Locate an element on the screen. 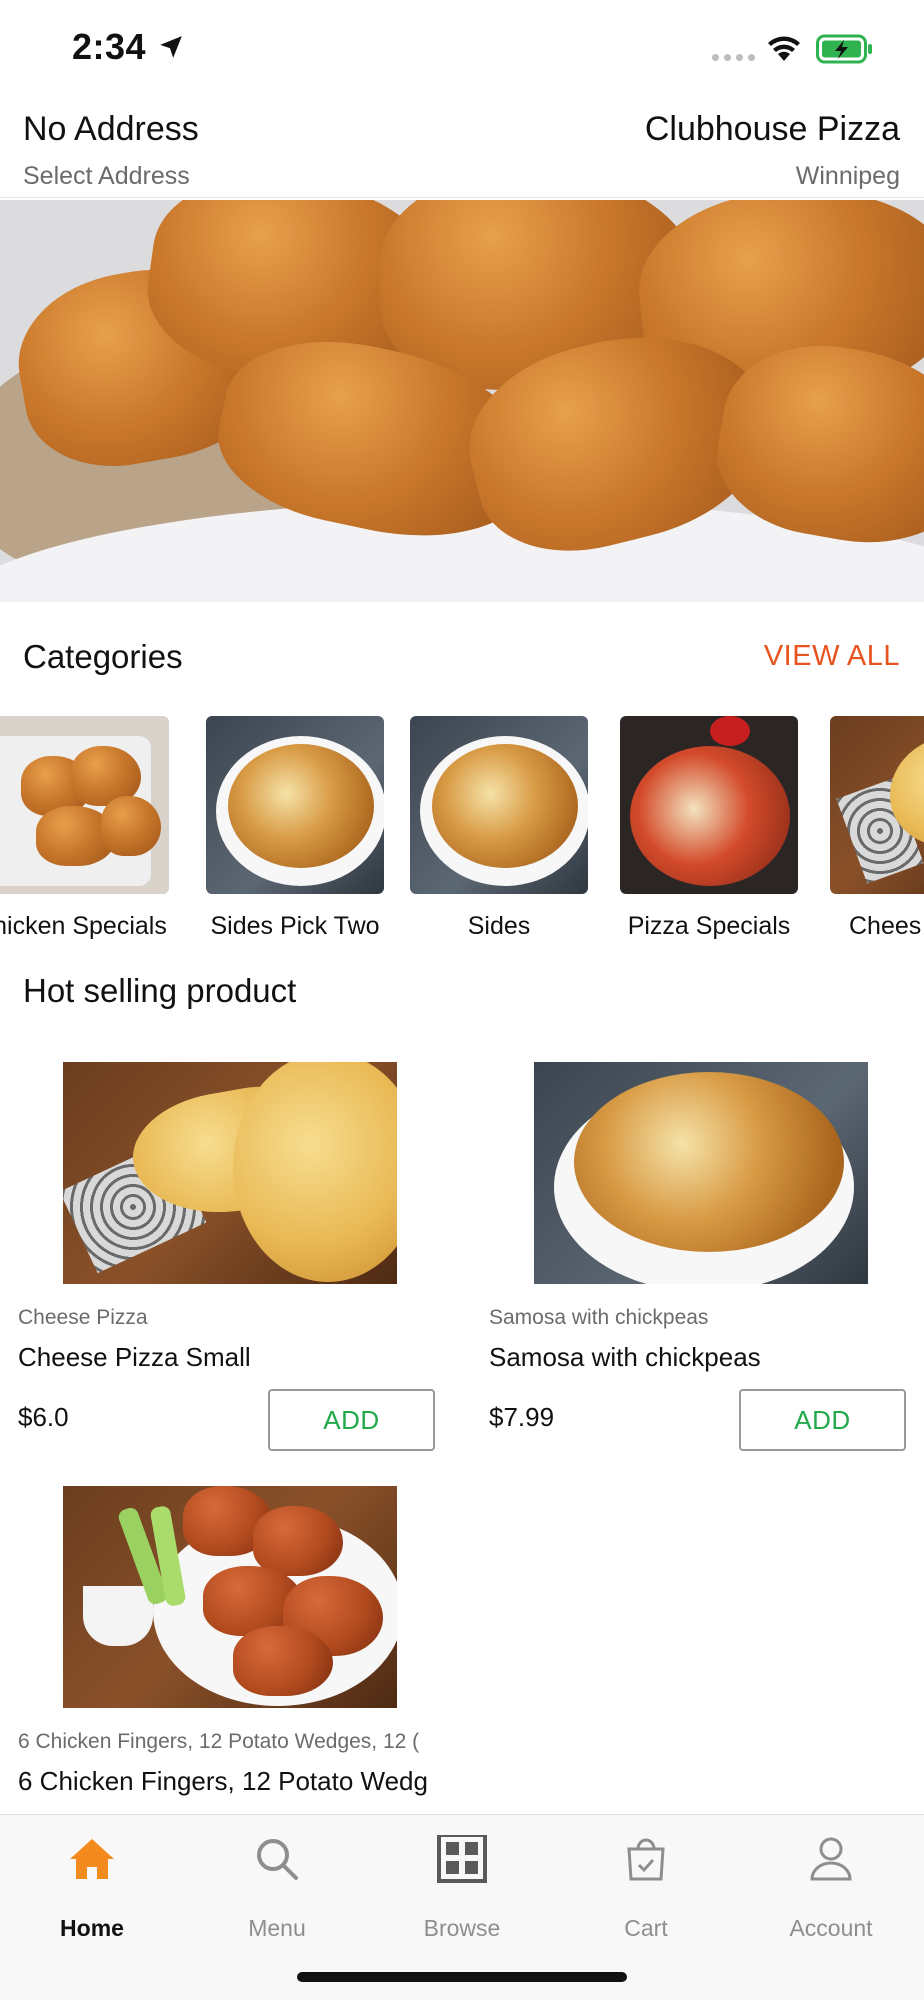 This screenshot has height=2000, width=924. product-price: $6.0 is located at coordinates (43, 1417).